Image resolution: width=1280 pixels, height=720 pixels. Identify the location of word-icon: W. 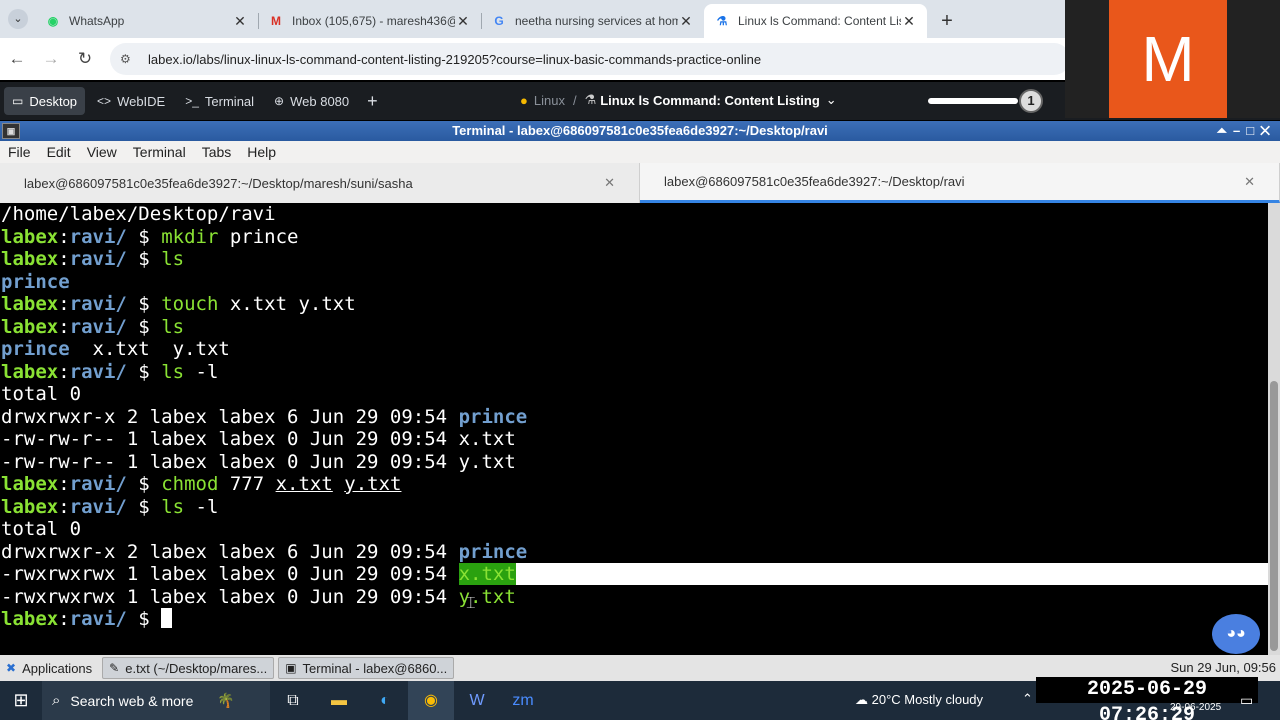
(477, 700).